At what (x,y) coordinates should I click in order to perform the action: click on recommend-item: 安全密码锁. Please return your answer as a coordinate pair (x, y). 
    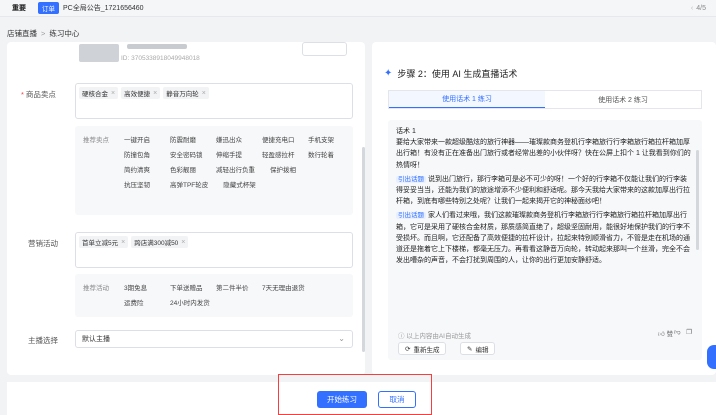
    Looking at the image, I should click on (188, 153).